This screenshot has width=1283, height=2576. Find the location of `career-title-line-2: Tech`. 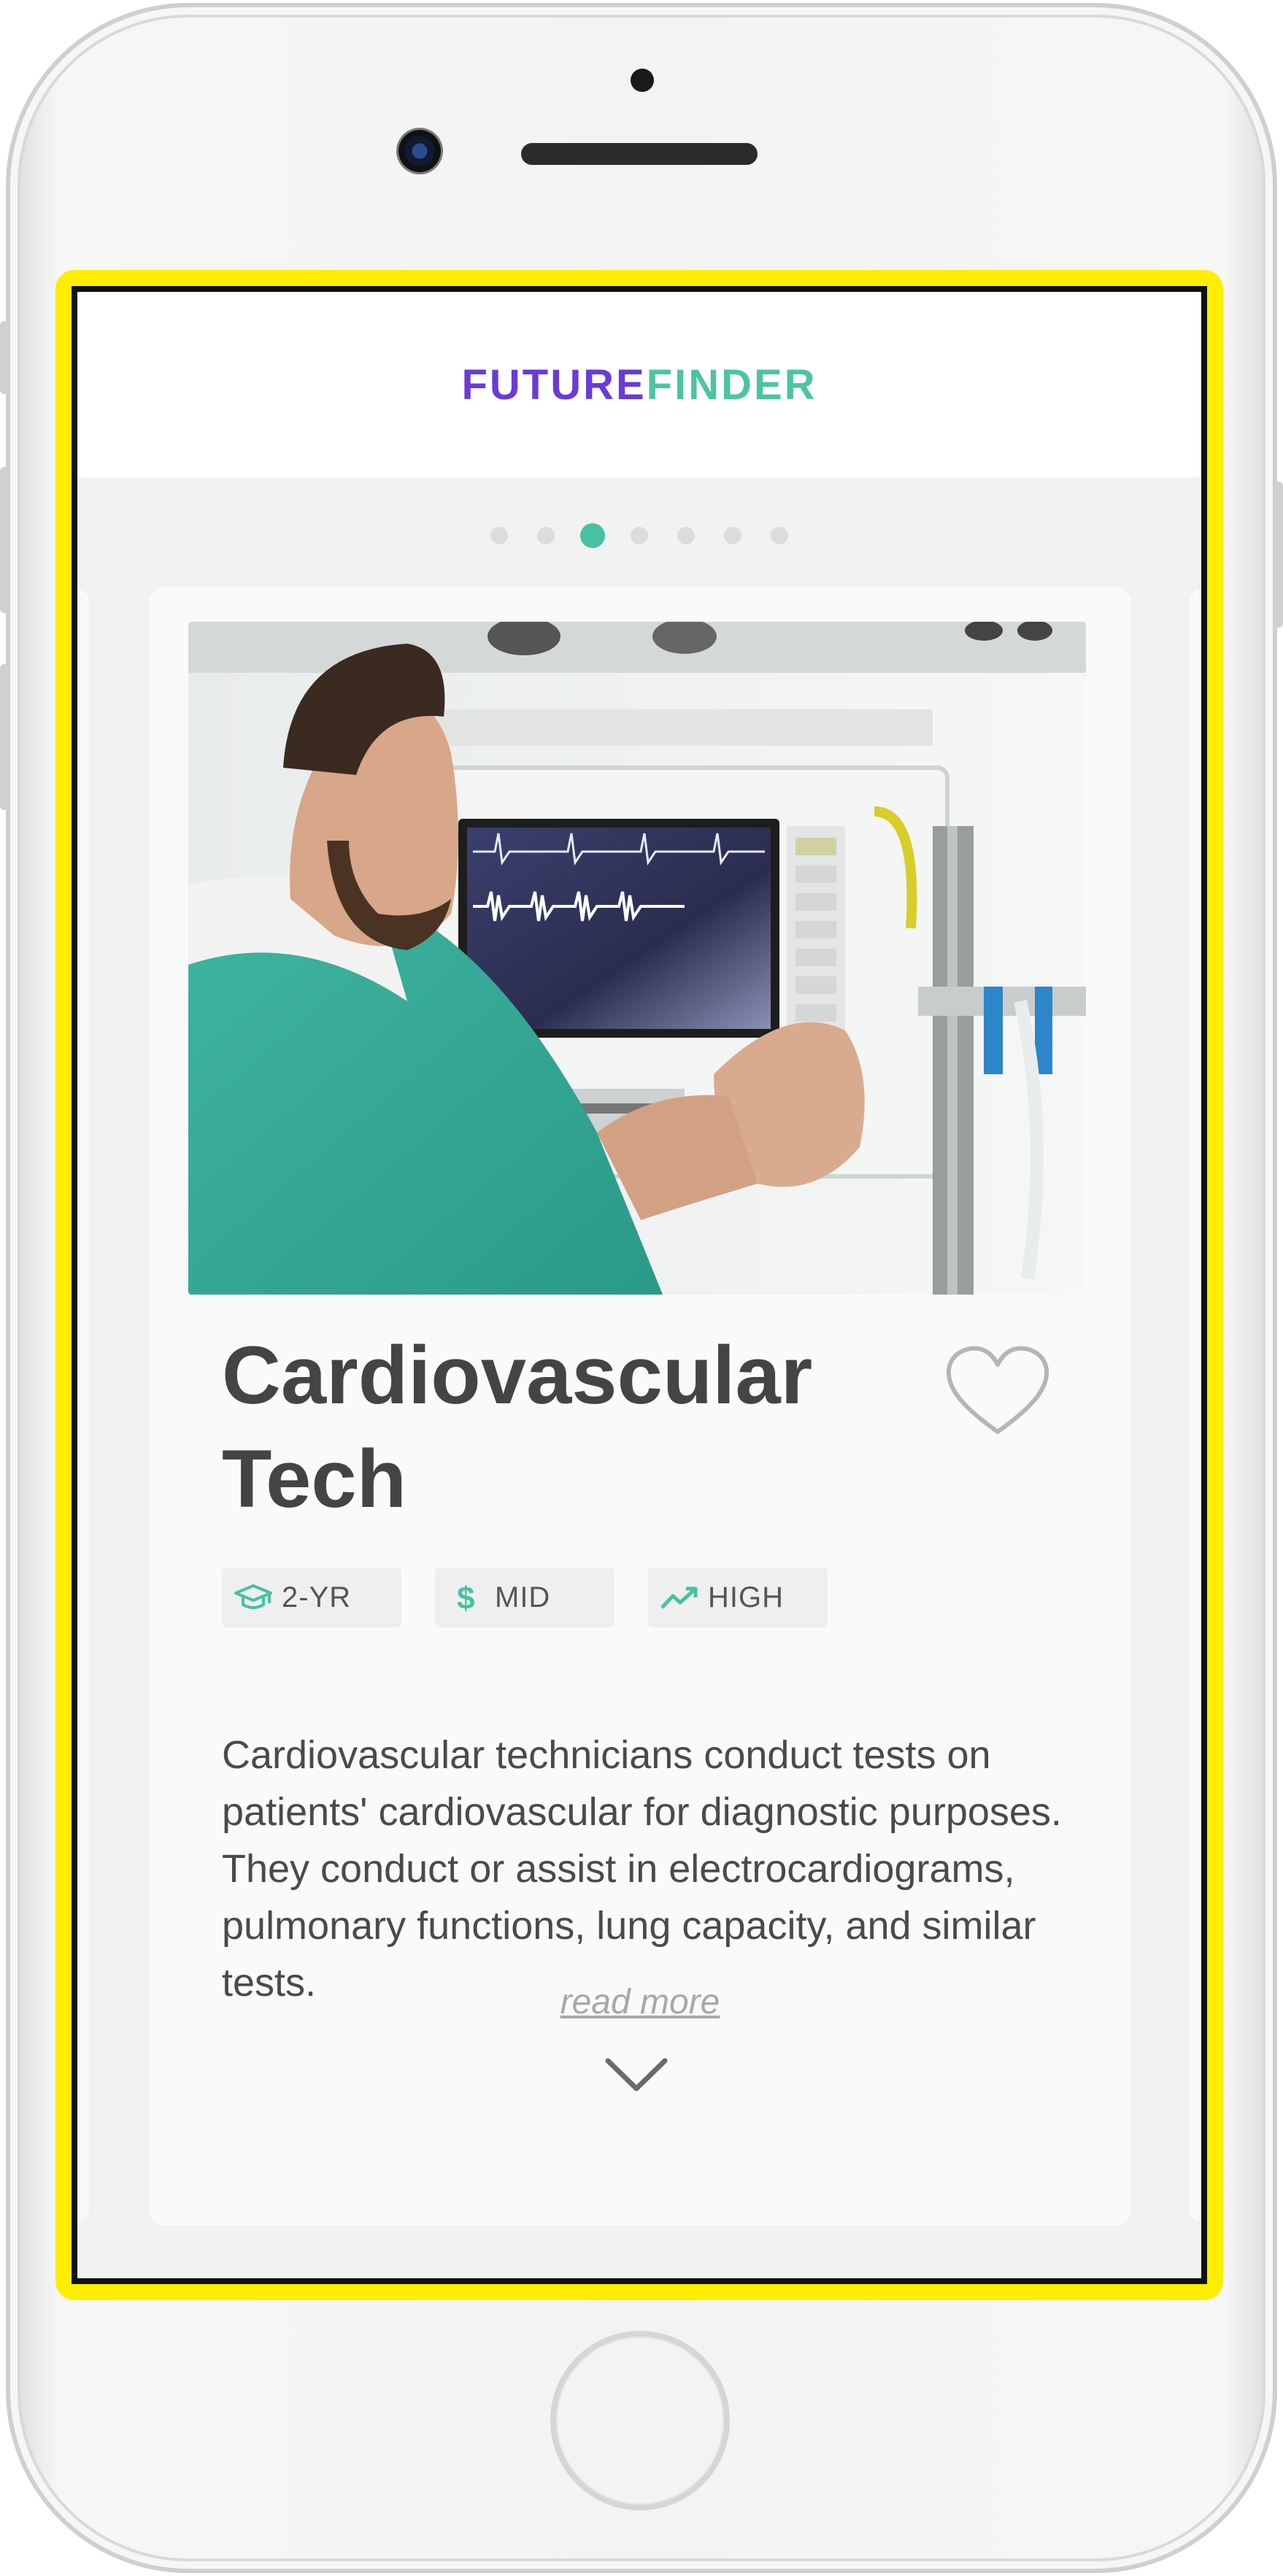

career-title-line-2: Tech is located at coordinates (314, 1478).